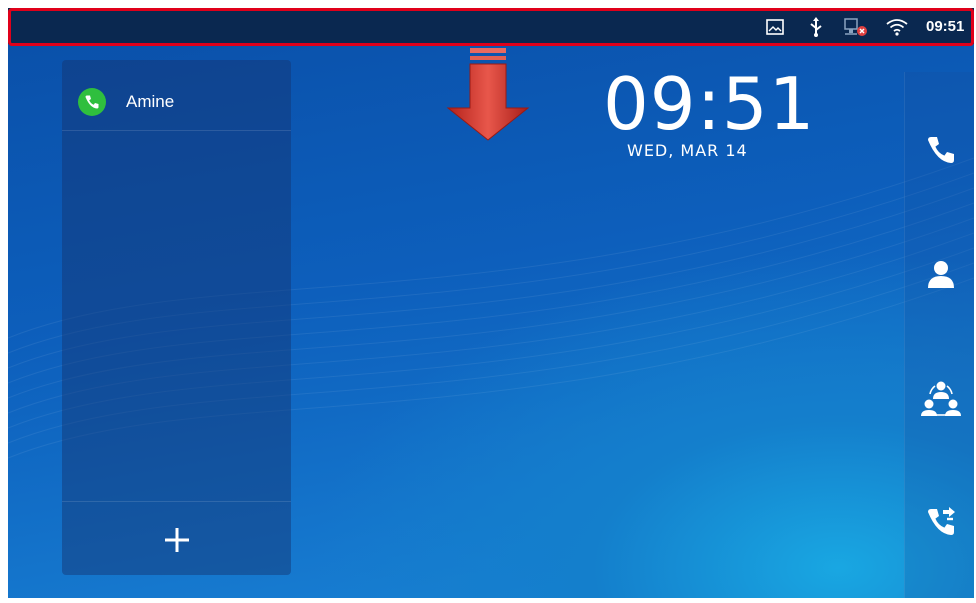 This screenshot has width=976, height=603. What do you see at coordinates (176, 95) in the screenshot?
I see `account-row: Amine` at bounding box center [176, 95].